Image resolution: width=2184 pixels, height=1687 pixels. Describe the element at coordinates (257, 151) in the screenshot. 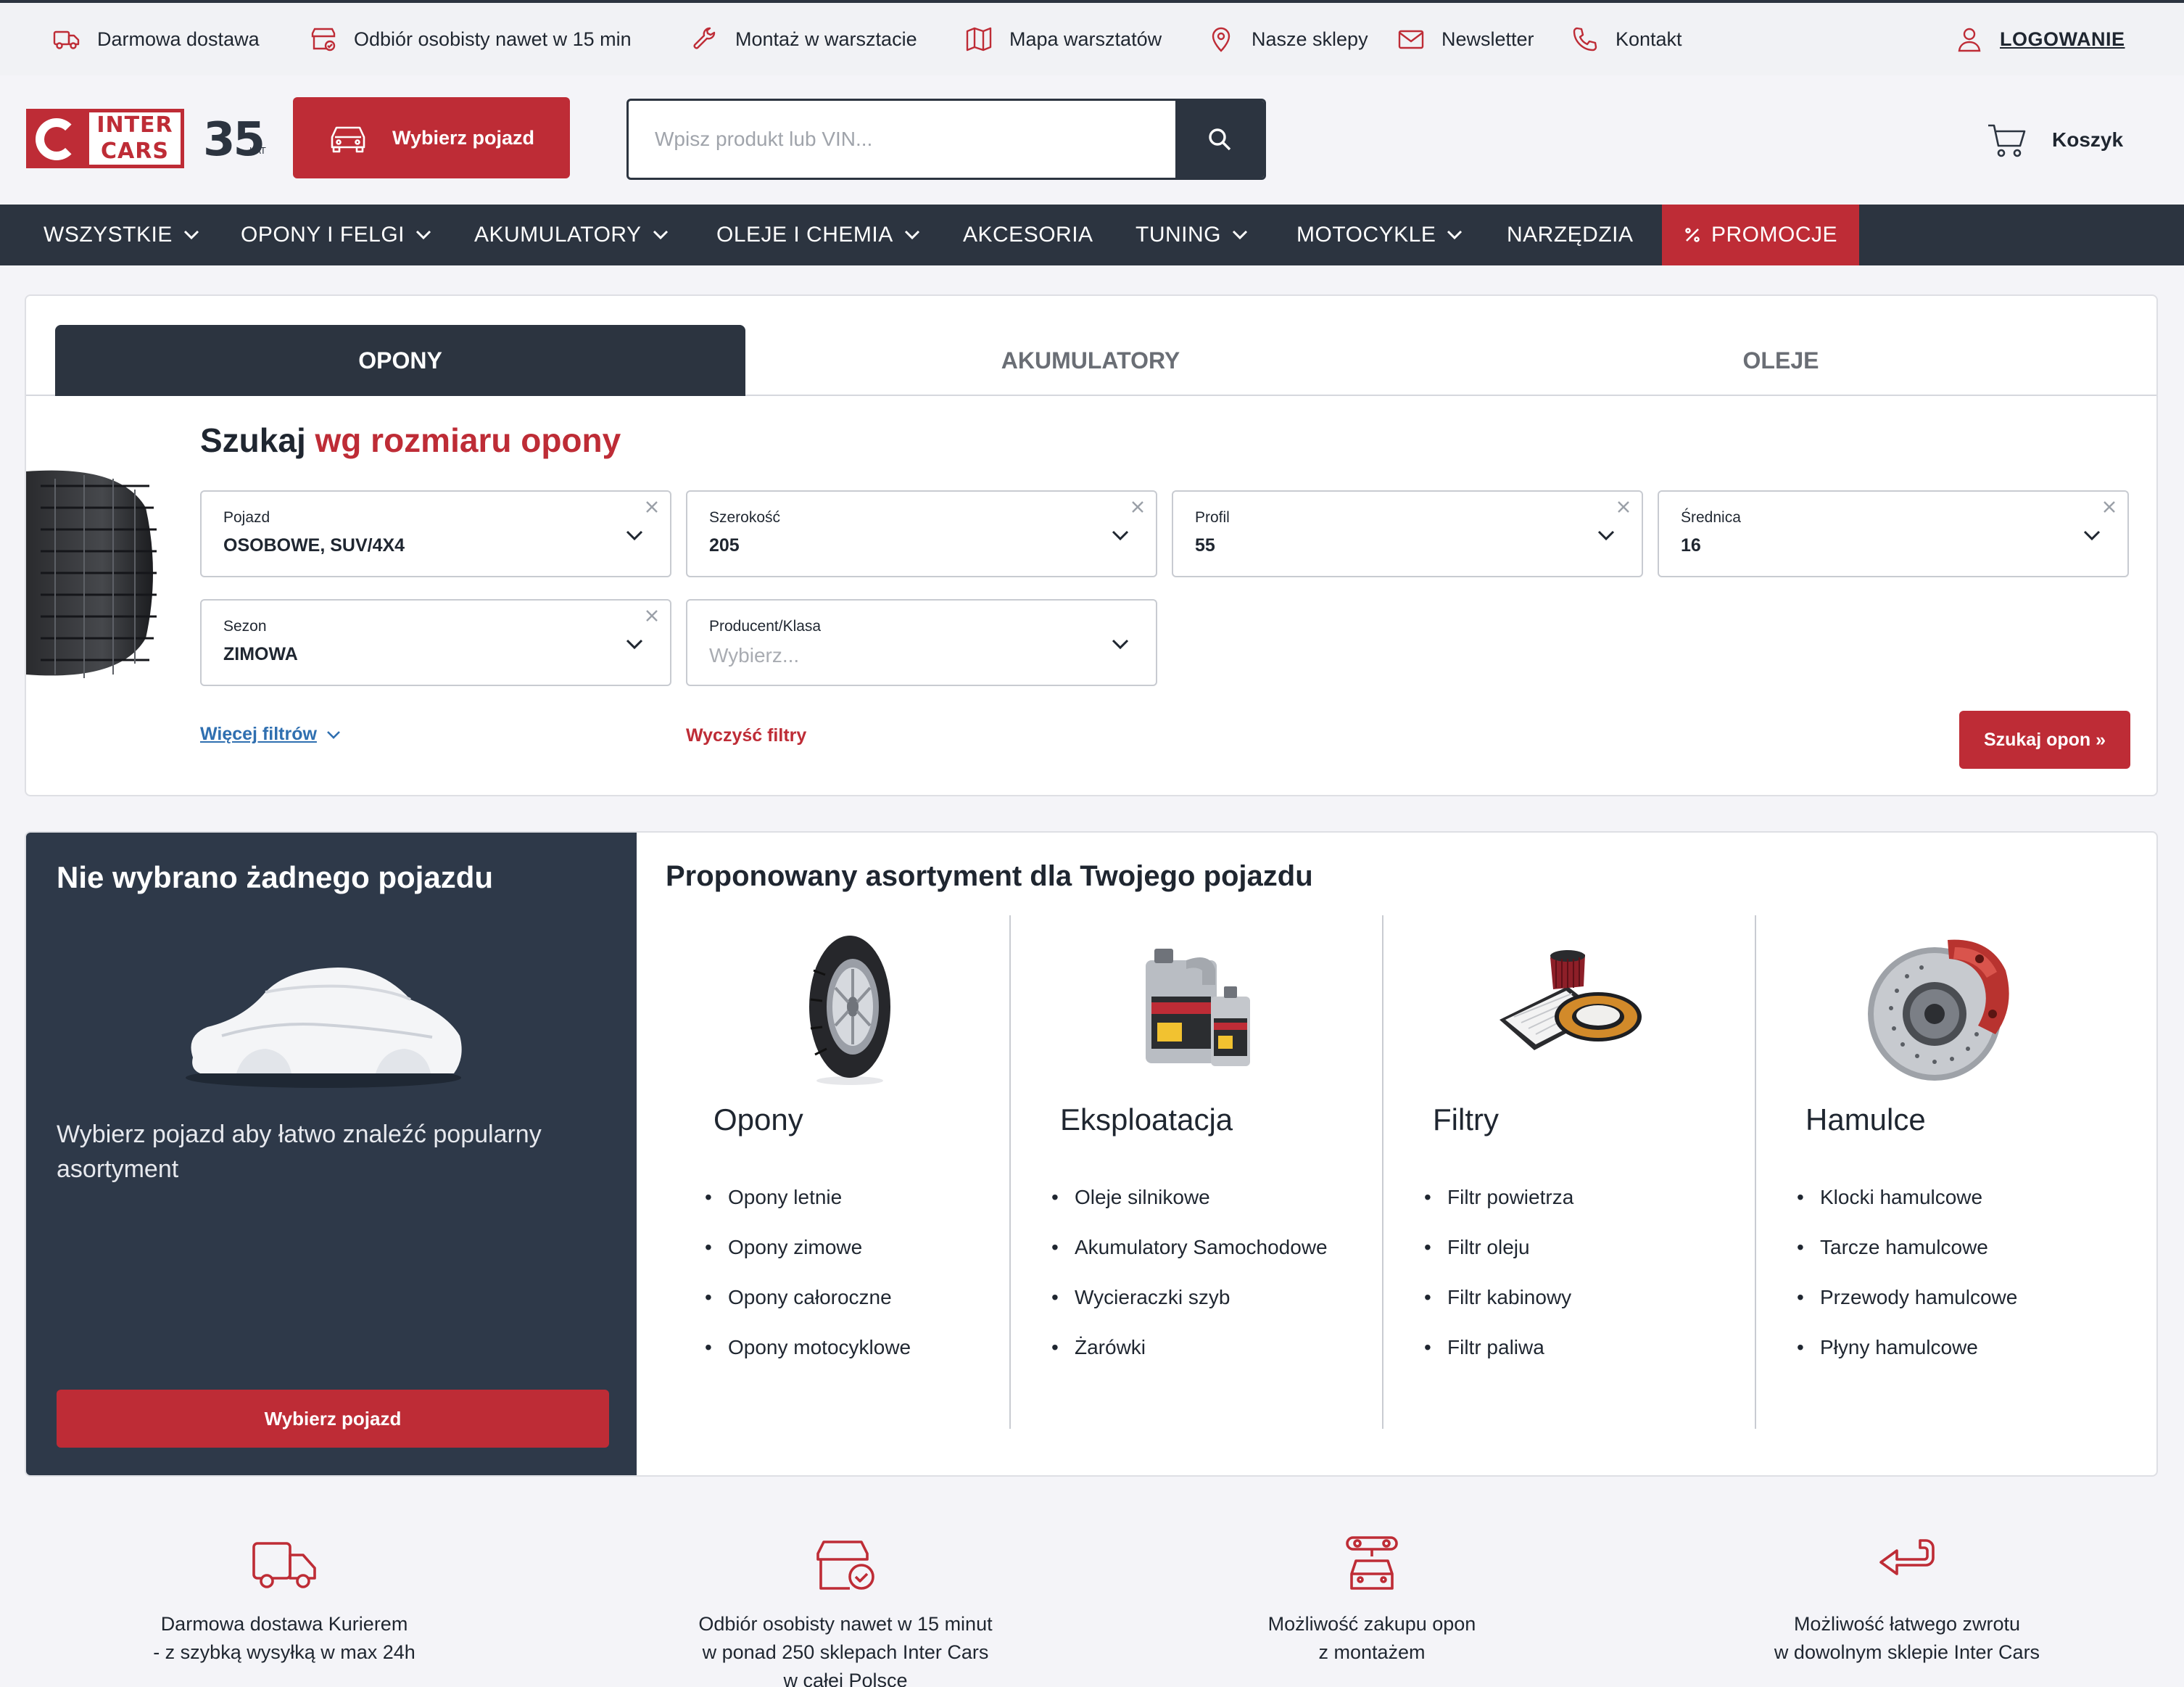

I see `anniversary-suffix: LAT` at that location.